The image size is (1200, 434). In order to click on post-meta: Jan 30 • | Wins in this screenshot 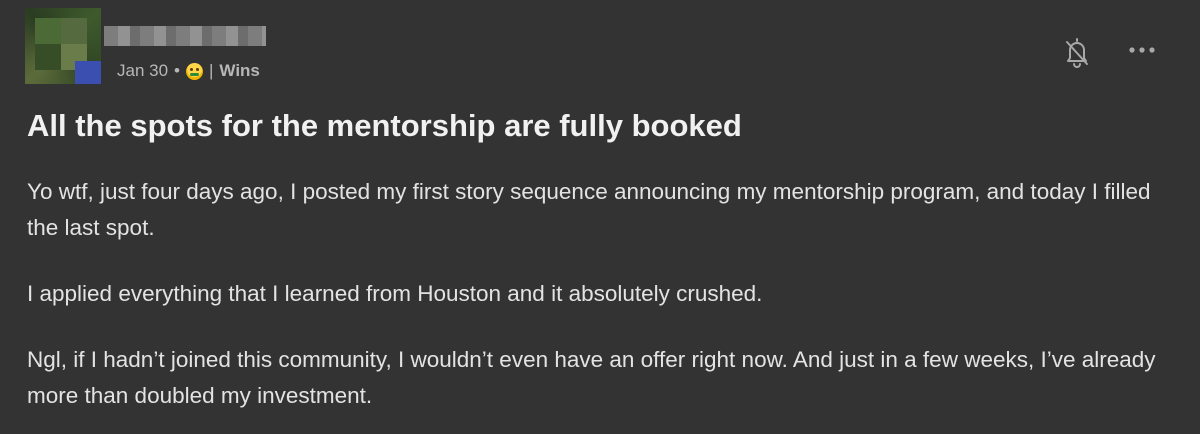, I will do `click(188, 71)`.